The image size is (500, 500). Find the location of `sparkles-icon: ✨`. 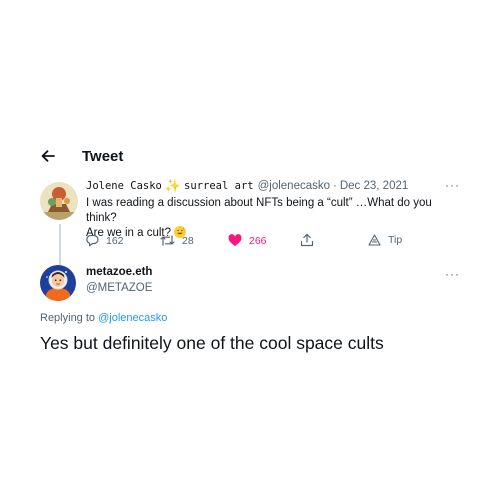

sparkles-icon: ✨ is located at coordinates (173, 185).